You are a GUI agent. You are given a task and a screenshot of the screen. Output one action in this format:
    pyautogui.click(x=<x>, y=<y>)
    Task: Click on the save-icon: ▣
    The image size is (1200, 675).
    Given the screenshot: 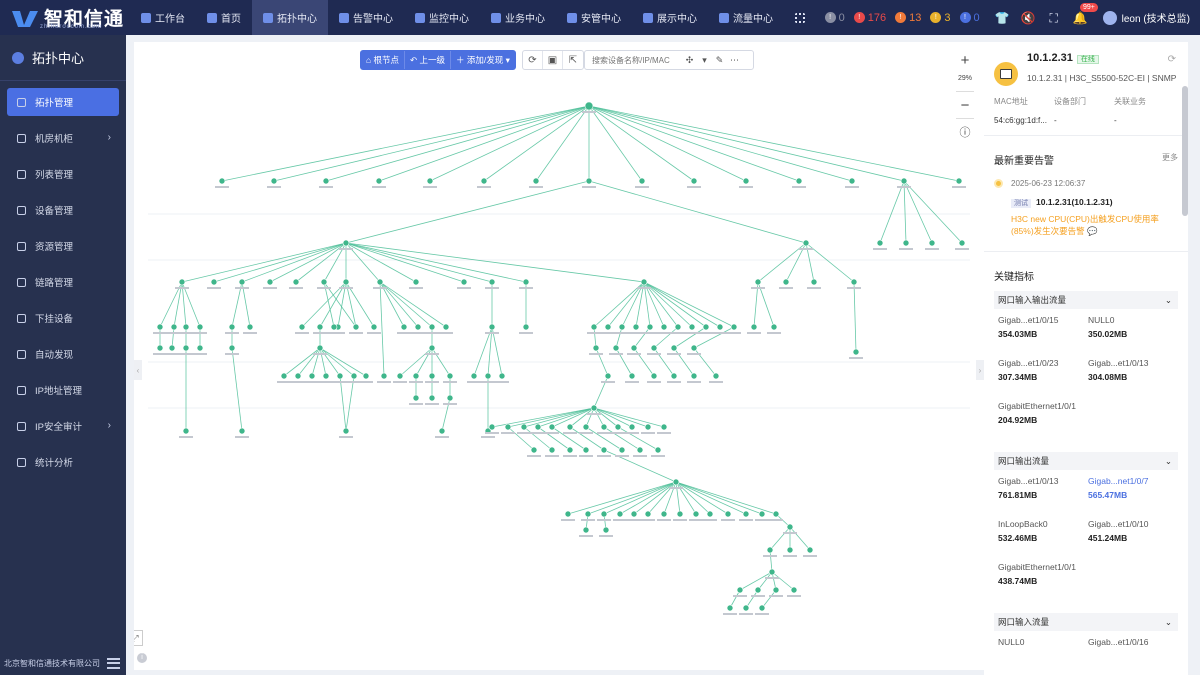 What is the action you would take?
    pyautogui.click(x=553, y=60)
    